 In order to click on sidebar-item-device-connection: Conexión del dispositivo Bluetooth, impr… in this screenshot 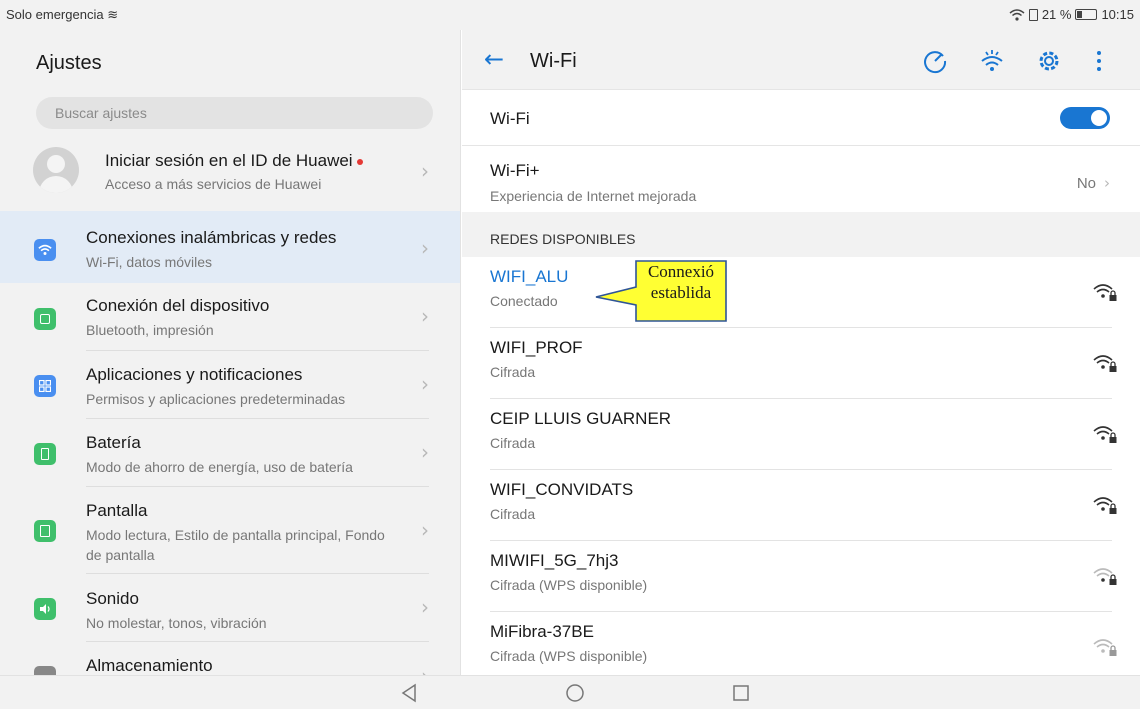, I will do `click(230, 317)`.